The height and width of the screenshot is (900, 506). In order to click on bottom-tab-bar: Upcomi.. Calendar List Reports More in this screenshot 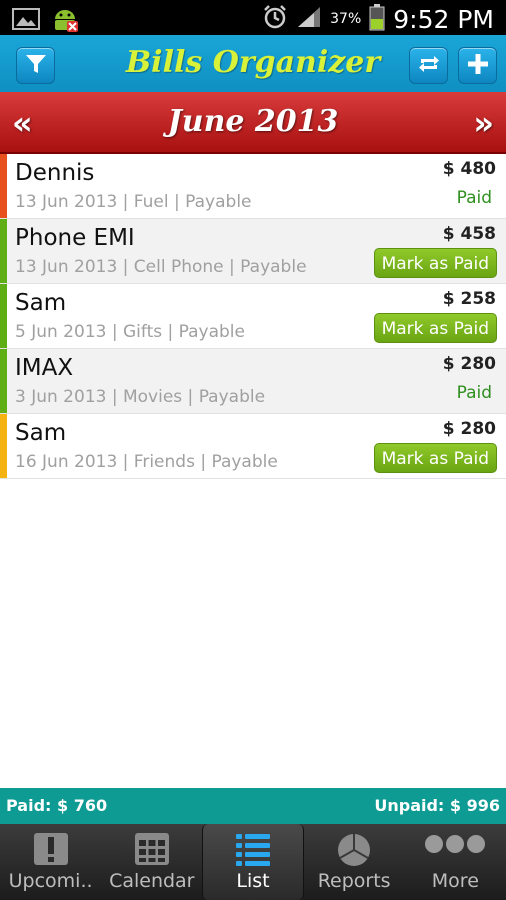, I will do `click(253, 862)`.